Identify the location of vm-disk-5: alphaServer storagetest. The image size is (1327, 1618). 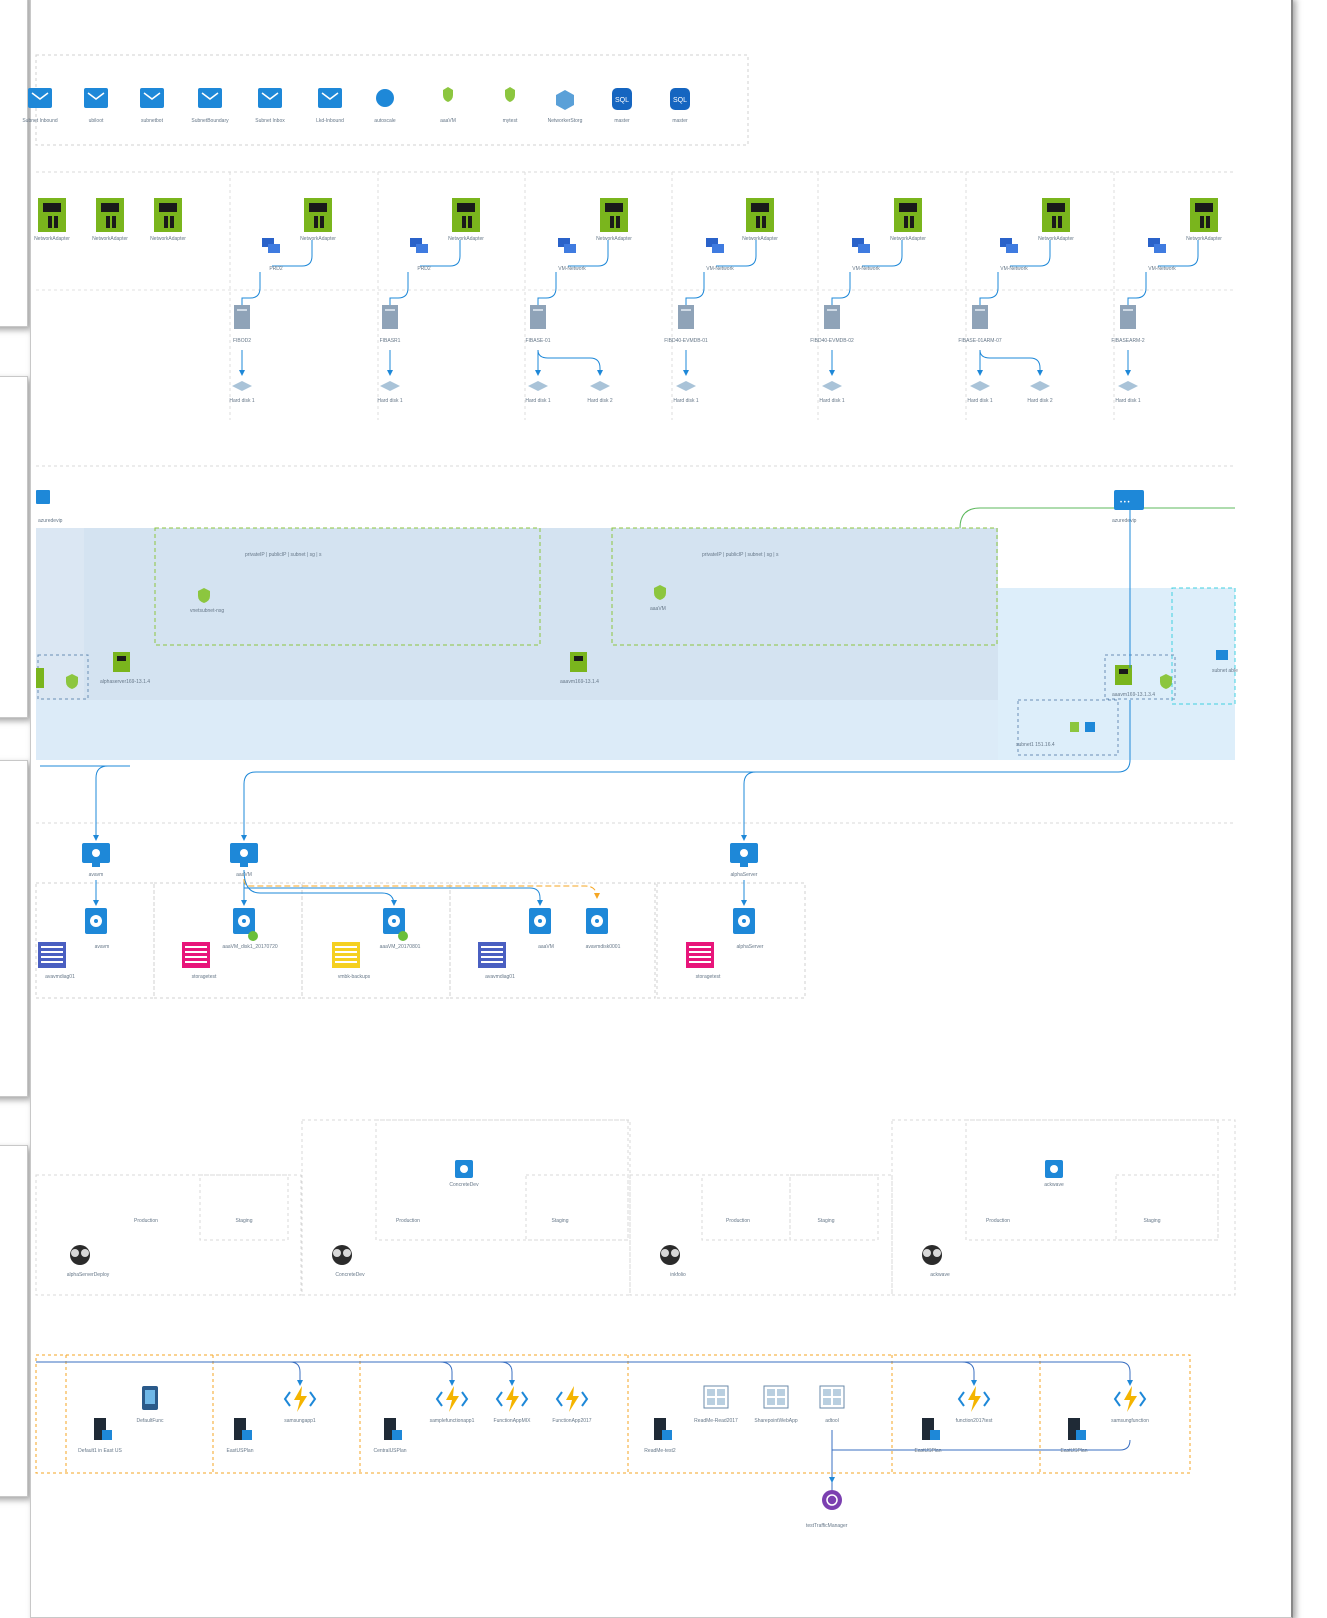
(725, 944).